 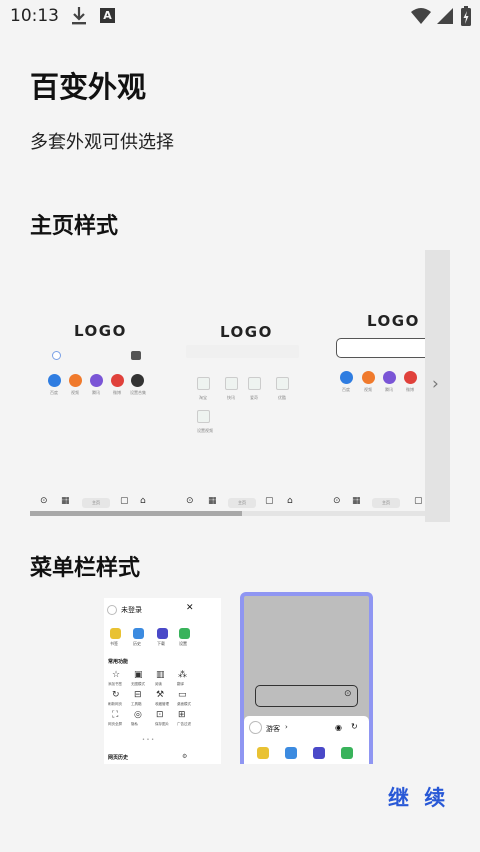 I want to click on homepage-style-option-2: LOGO 淘宝 快讯 爱奇 优酷 设置视频 ⊙ ▦ 主页 ▢ ⌂, so click(x=245, y=381).